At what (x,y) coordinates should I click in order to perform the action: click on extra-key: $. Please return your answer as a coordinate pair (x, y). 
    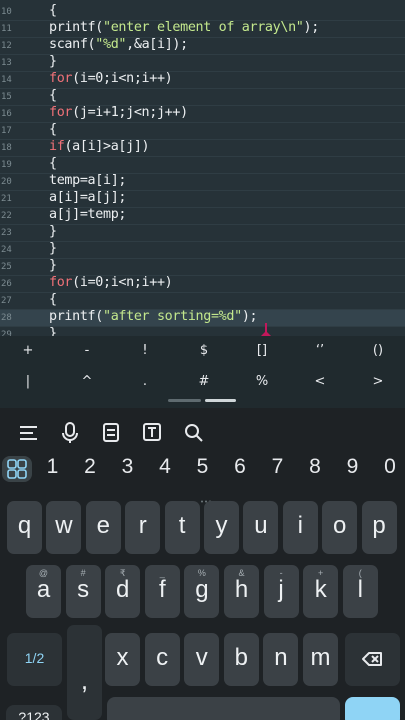
    Looking at the image, I should click on (204, 351).